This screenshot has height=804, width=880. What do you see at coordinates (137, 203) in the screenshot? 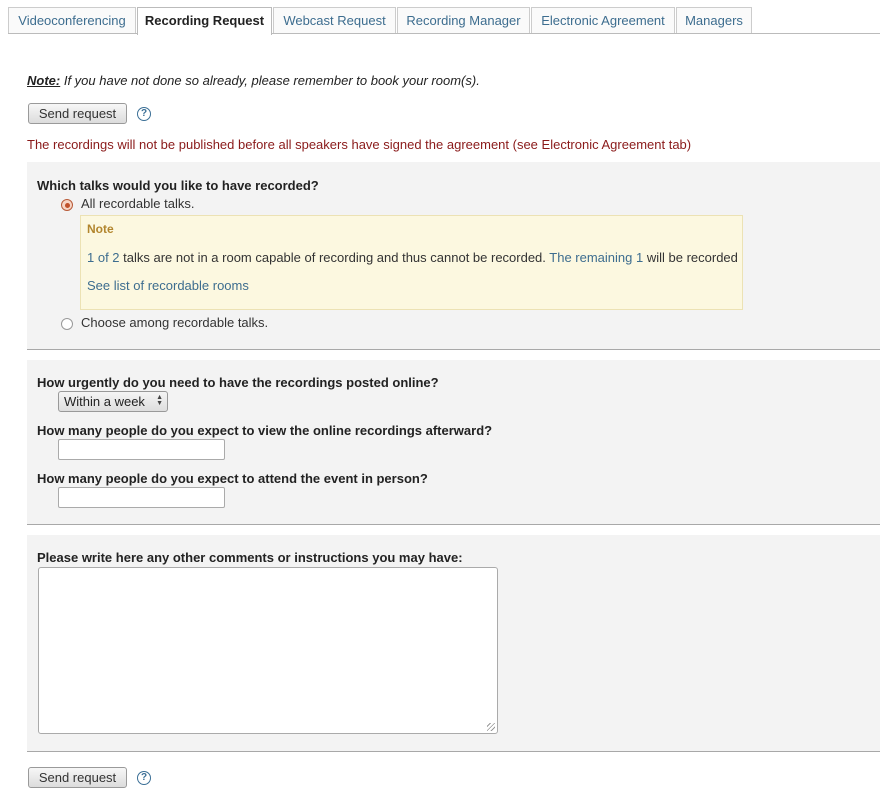
I see `option-all-talks-label: All recordable talks.` at bounding box center [137, 203].